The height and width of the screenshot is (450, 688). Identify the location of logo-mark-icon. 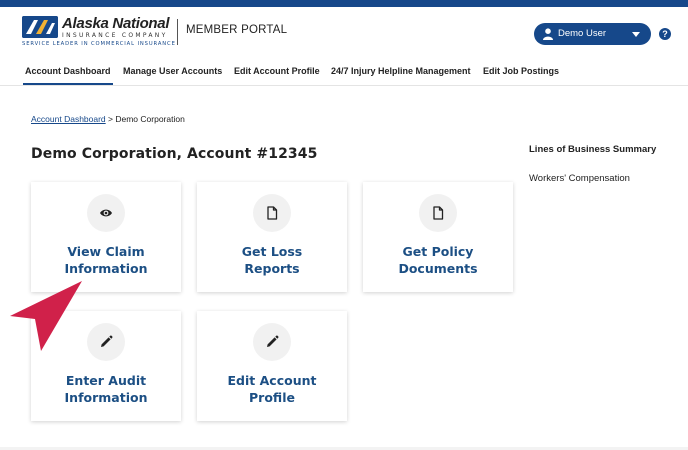
(40, 27).